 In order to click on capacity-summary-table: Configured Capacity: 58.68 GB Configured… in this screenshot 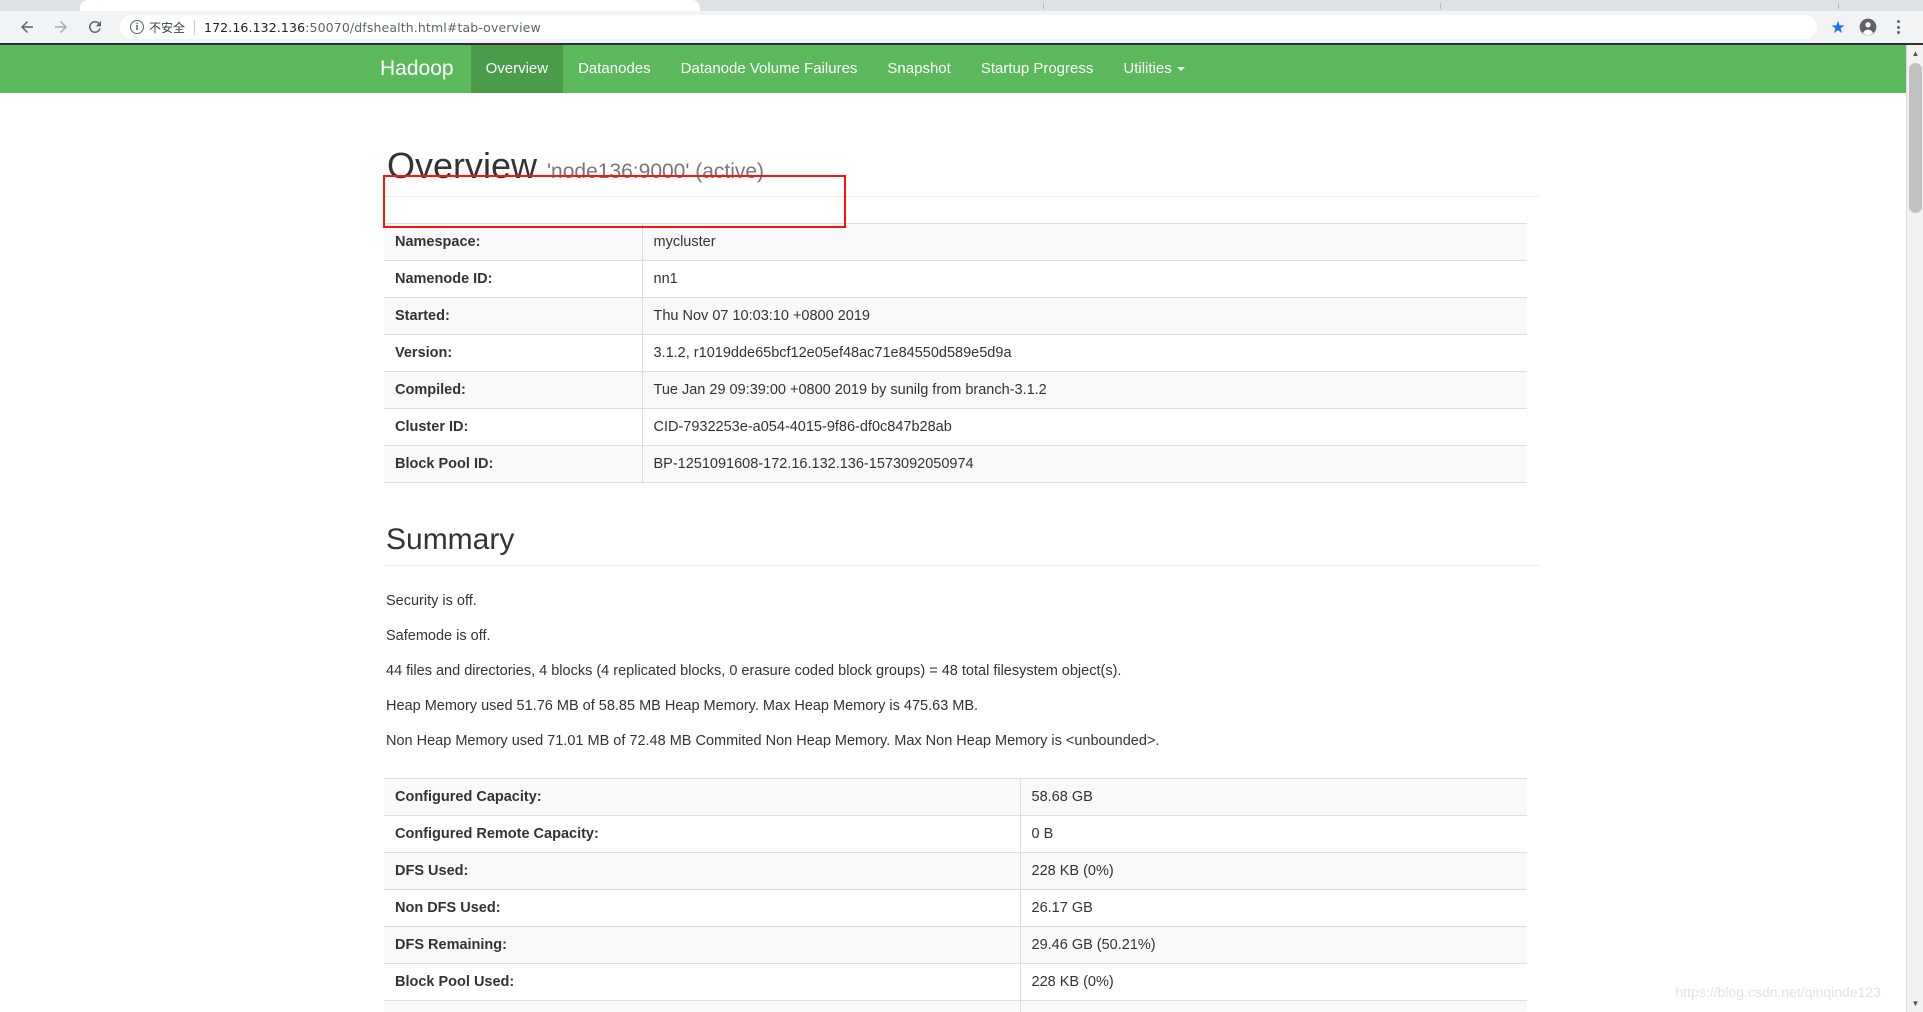, I will do `click(955, 895)`.